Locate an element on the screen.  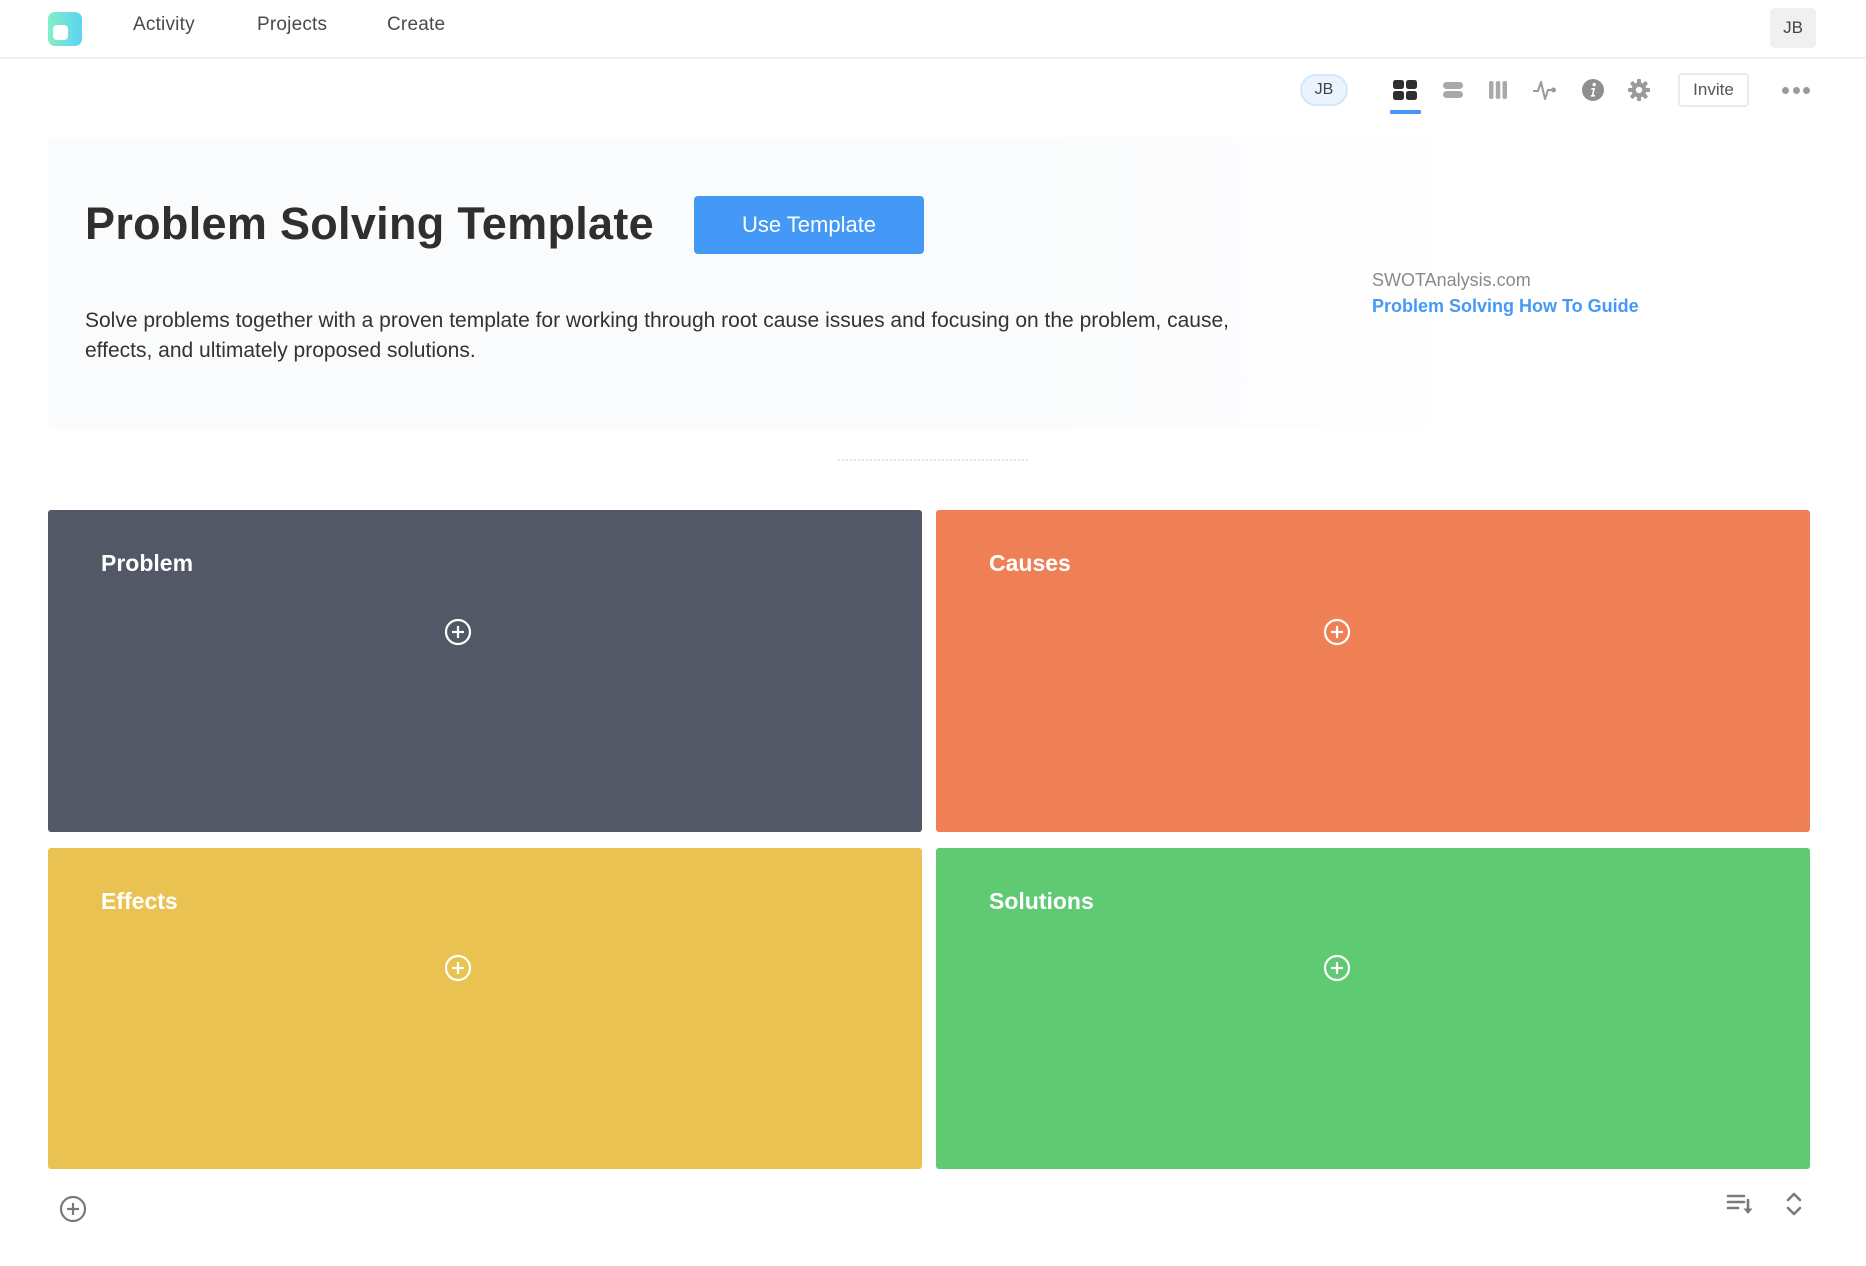
panel-causes: Causes is located at coordinates (1373, 671).